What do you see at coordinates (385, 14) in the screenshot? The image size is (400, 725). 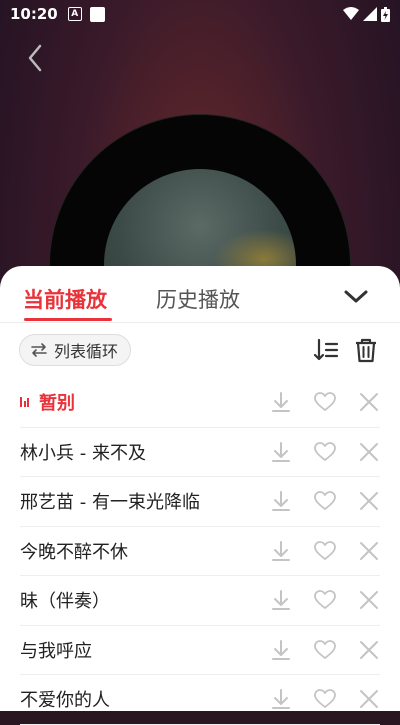 I see `battery-icon` at bounding box center [385, 14].